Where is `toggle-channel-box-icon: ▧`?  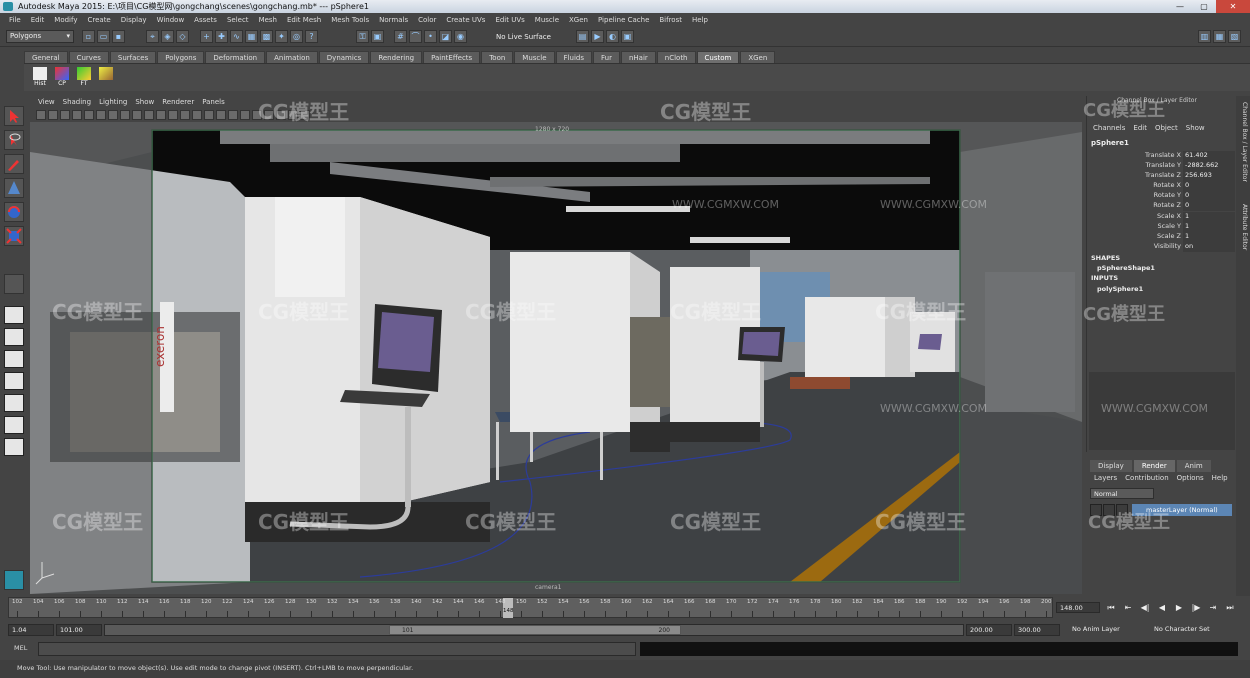 toggle-channel-box-icon: ▧ is located at coordinates (1234, 36).